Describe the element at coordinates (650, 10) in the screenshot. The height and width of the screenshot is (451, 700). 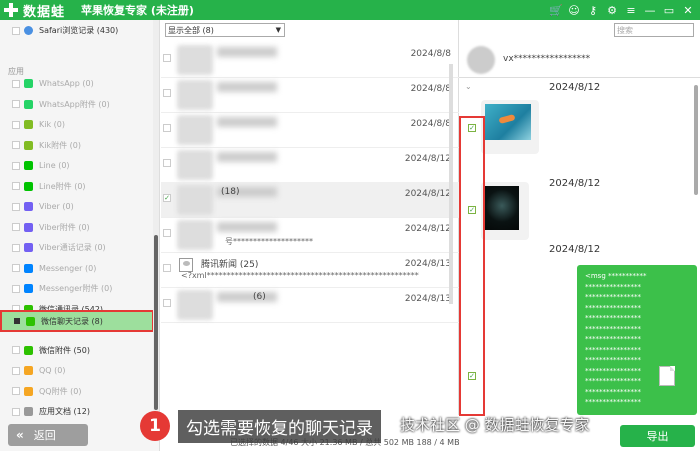
I see `minimize-icon: —` at that location.